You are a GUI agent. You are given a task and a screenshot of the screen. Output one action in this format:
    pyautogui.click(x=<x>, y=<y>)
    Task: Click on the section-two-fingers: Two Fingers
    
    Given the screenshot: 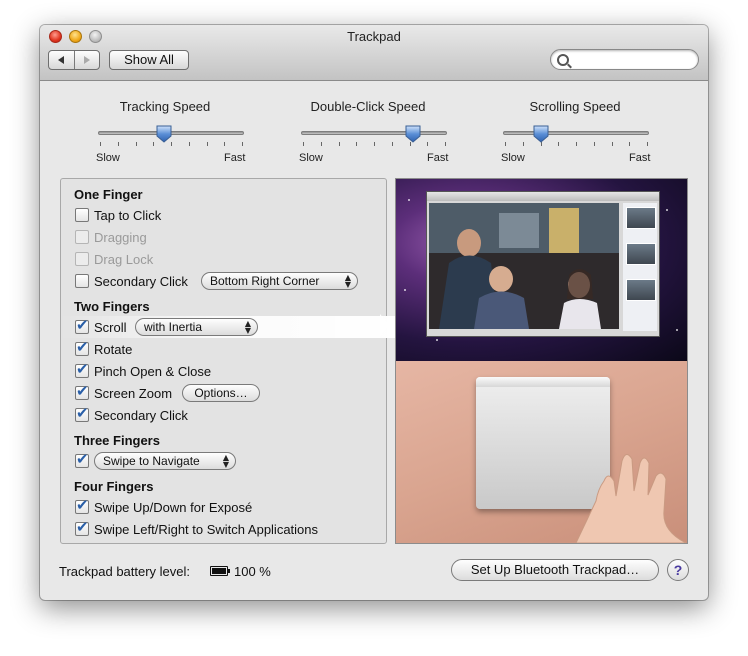 What is the action you would take?
    pyautogui.click(x=112, y=306)
    